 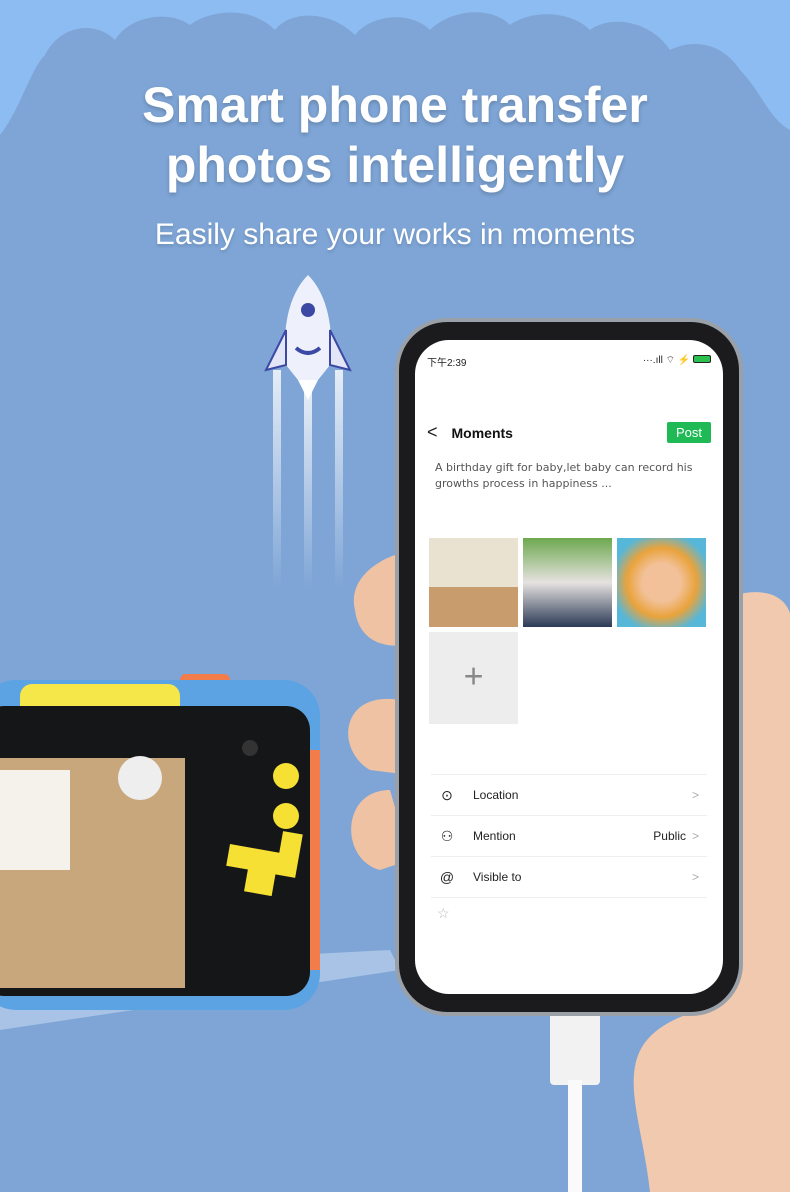 I want to click on headline-line-1: Smart phone transfer, so click(x=395, y=105).